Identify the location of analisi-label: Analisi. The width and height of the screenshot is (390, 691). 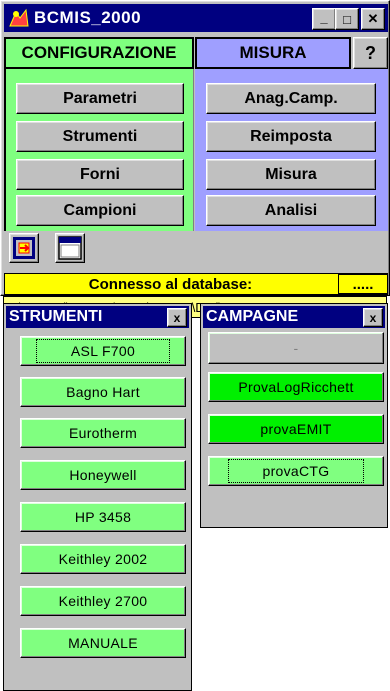
(291, 210).